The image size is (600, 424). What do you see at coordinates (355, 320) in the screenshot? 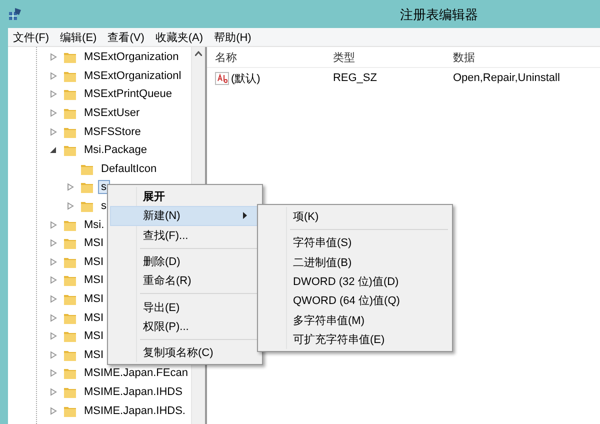
I see `menu-item: 多字符串值(M)` at bounding box center [355, 320].